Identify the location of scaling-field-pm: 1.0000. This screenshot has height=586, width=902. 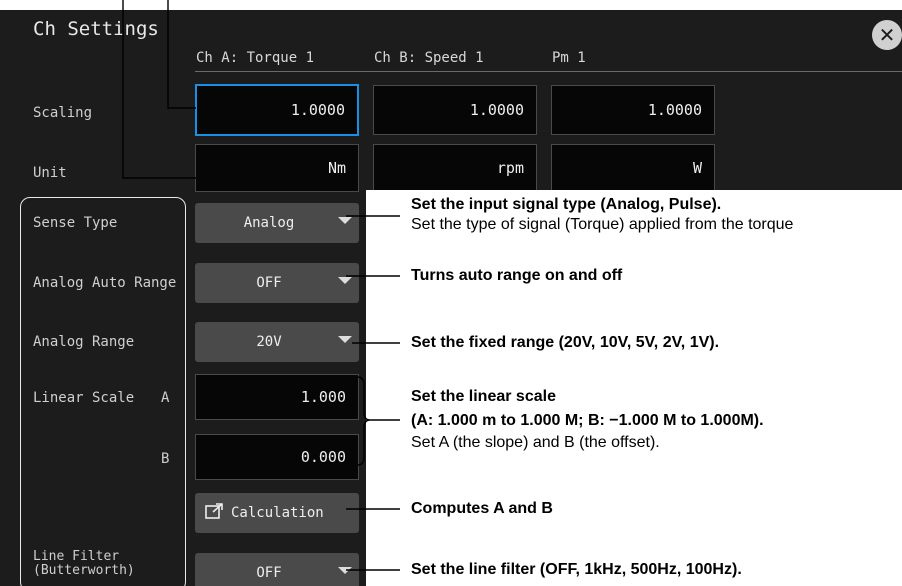
(633, 110).